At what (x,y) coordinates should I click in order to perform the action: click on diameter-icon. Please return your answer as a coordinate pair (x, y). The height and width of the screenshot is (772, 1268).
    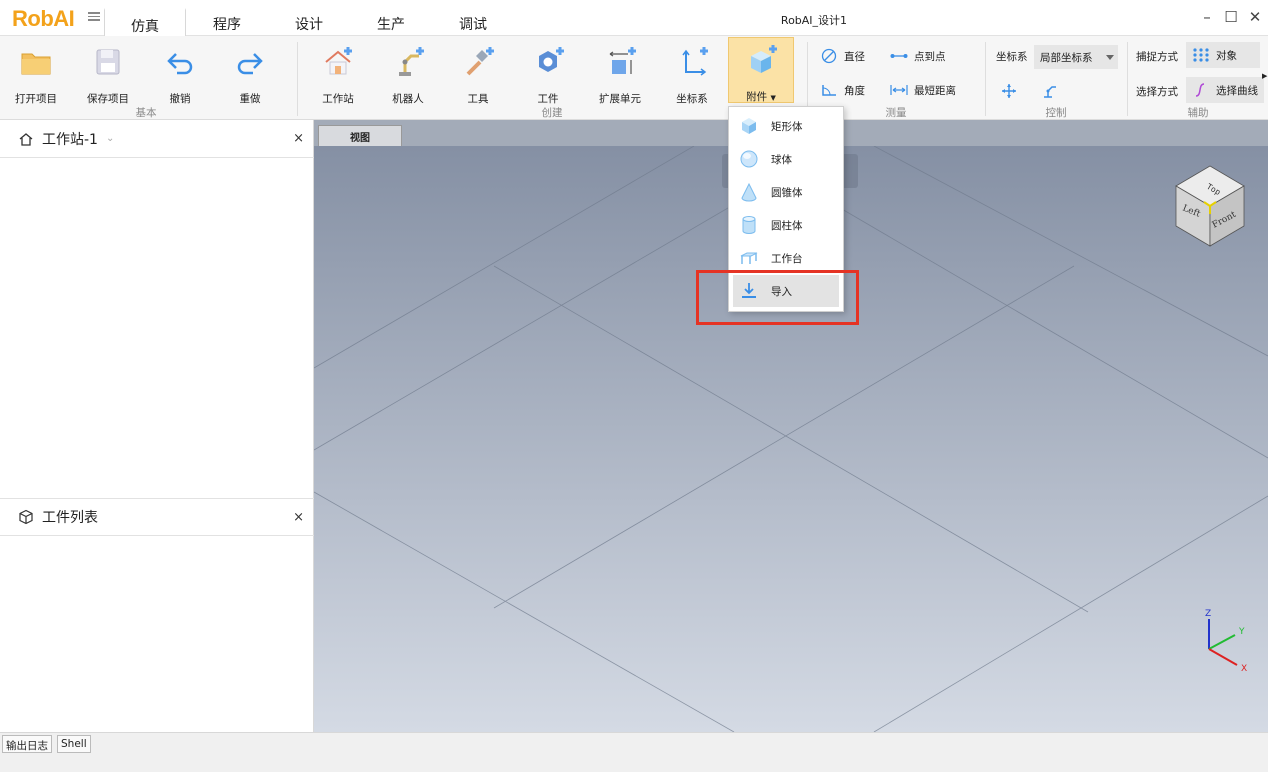
    Looking at the image, I should click on (829, 56).